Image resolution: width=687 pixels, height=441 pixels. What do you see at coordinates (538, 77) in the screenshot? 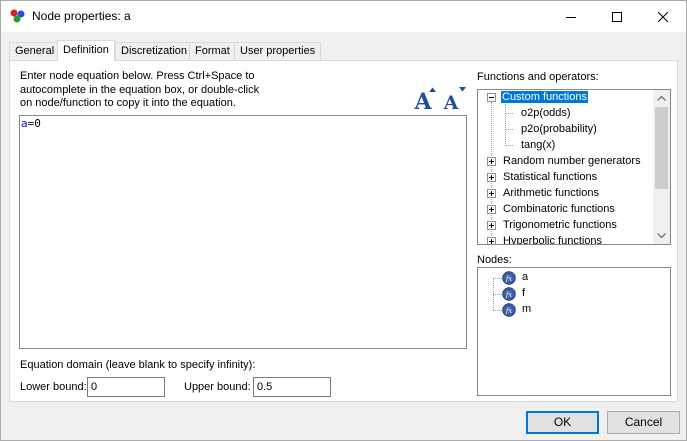
I see `functions-label: Functions and operators:` at bounding box center [538, 77].